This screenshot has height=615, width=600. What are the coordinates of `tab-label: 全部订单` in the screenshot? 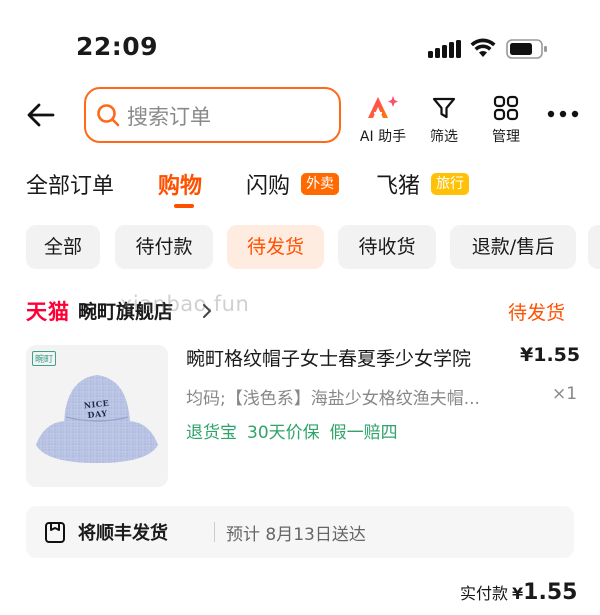 It's located at (70, 186).